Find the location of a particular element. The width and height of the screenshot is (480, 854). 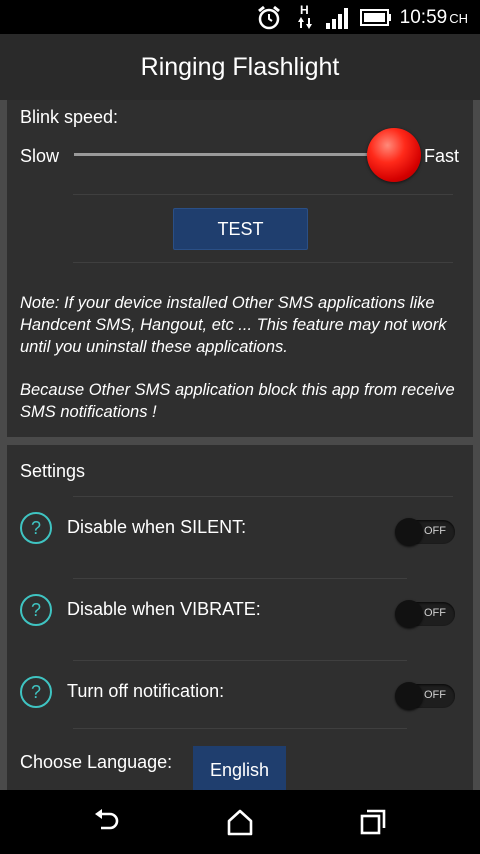

back-icon is located at coordinates (107, 822).